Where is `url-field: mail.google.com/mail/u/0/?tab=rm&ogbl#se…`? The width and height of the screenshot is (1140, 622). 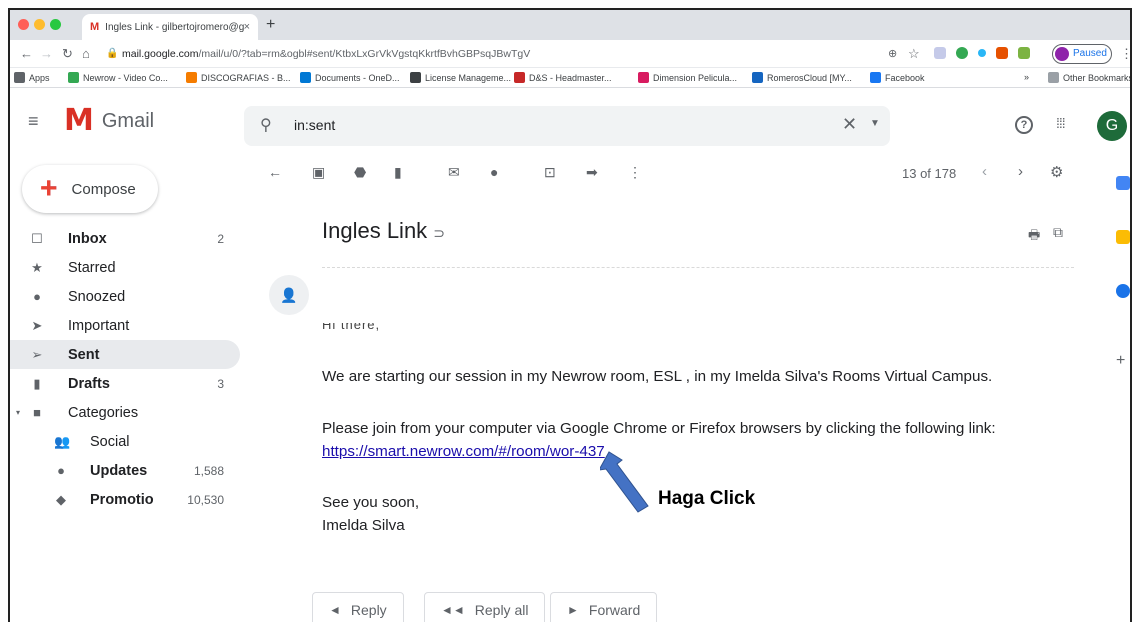
url-field: mail.google.com/mail/u/0/?tab=rm&ogbl#se… is located at coordinates (502, 54).